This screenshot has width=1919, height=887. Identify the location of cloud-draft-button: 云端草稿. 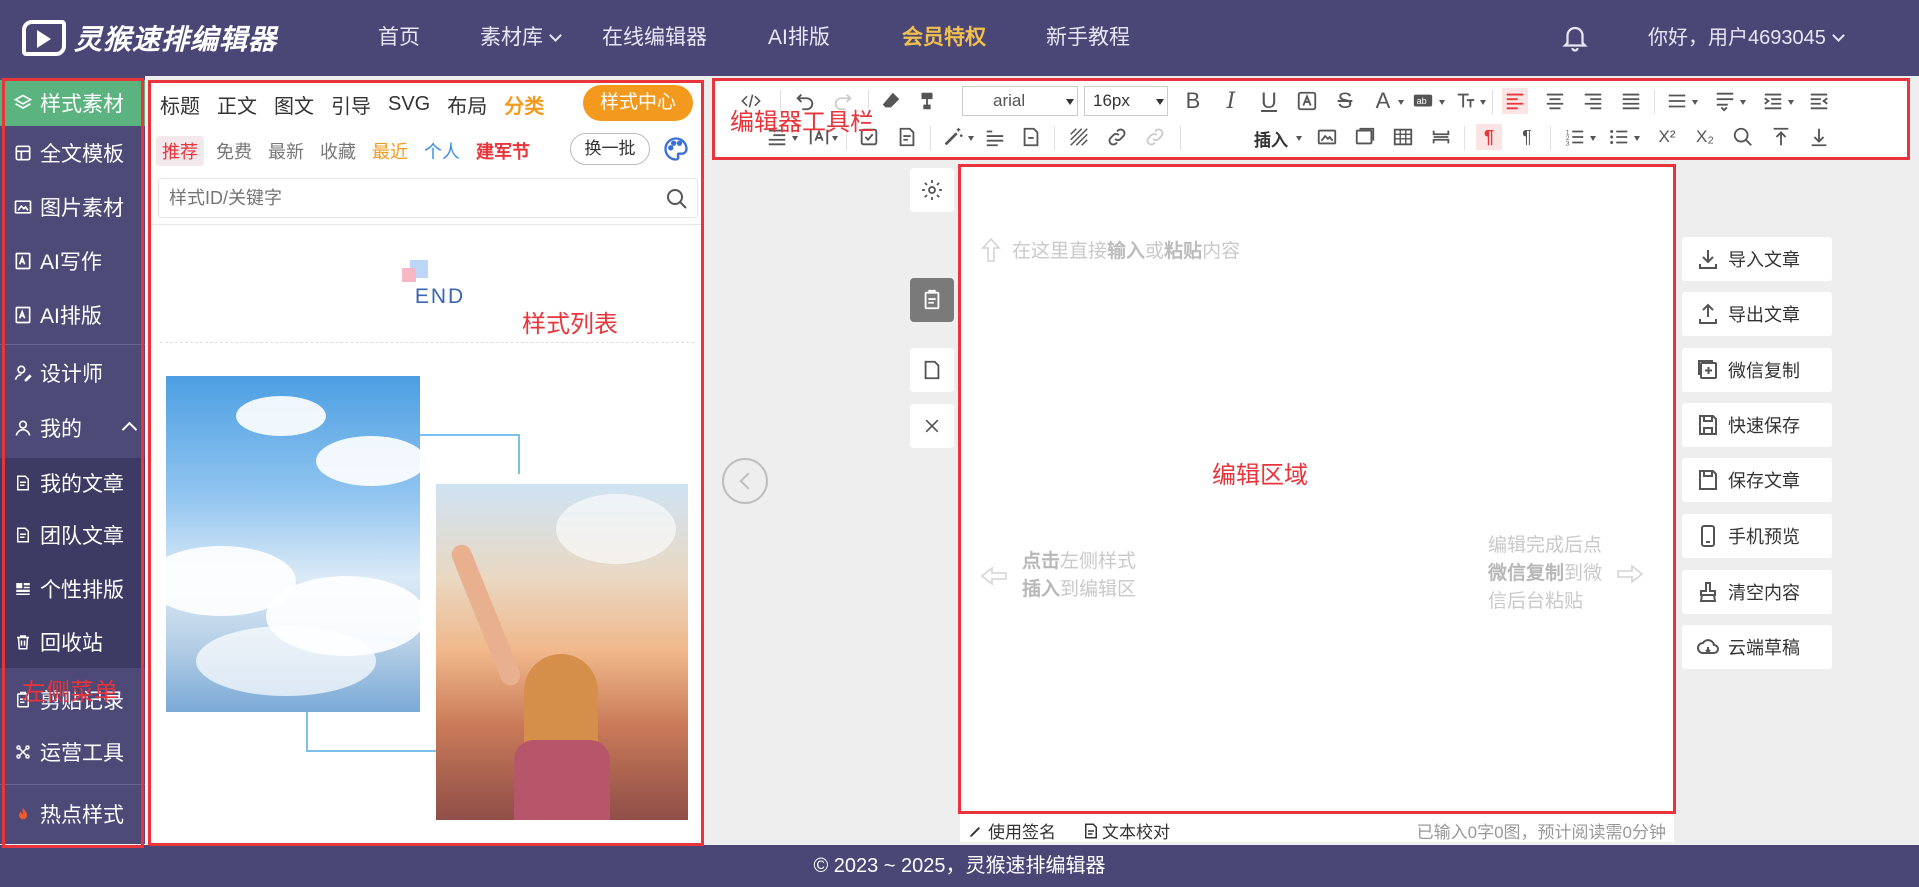
(1757, 647).